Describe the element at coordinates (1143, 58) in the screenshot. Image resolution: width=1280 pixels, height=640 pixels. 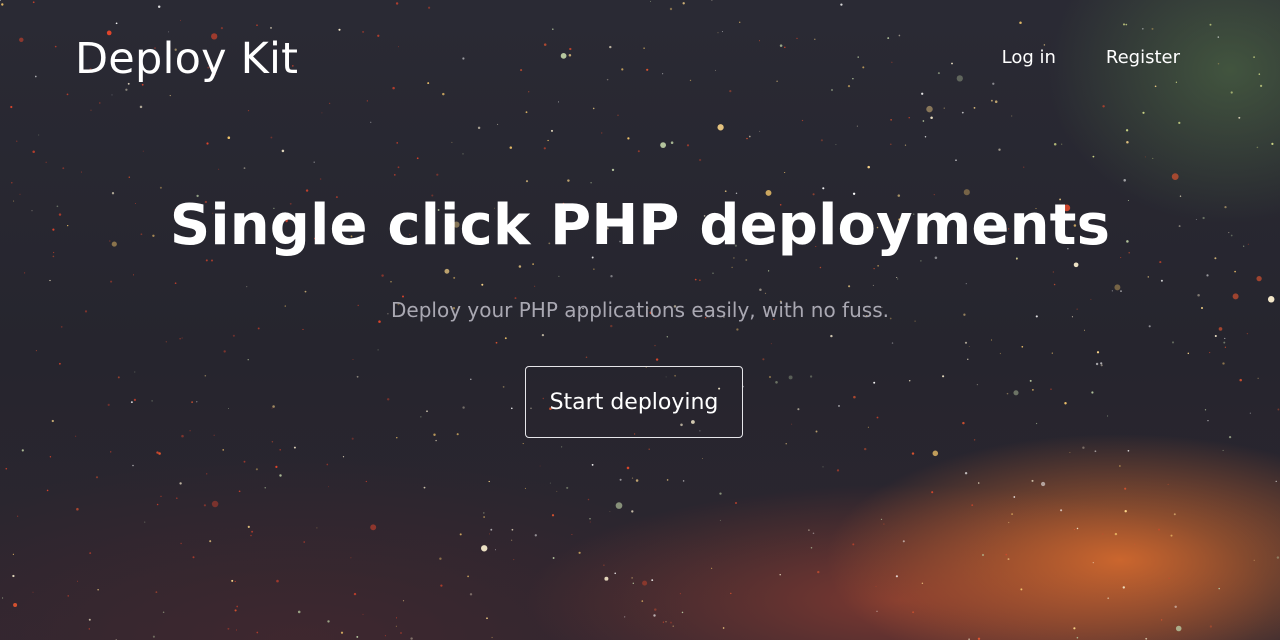
I see `register-link: Register` at that location.